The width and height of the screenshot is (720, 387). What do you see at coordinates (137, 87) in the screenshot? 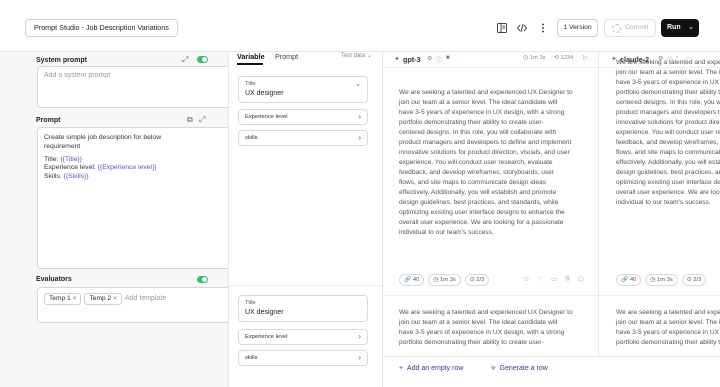
I see `system-prompt-input: Add a system prompt` at bounding box center [137, 87].